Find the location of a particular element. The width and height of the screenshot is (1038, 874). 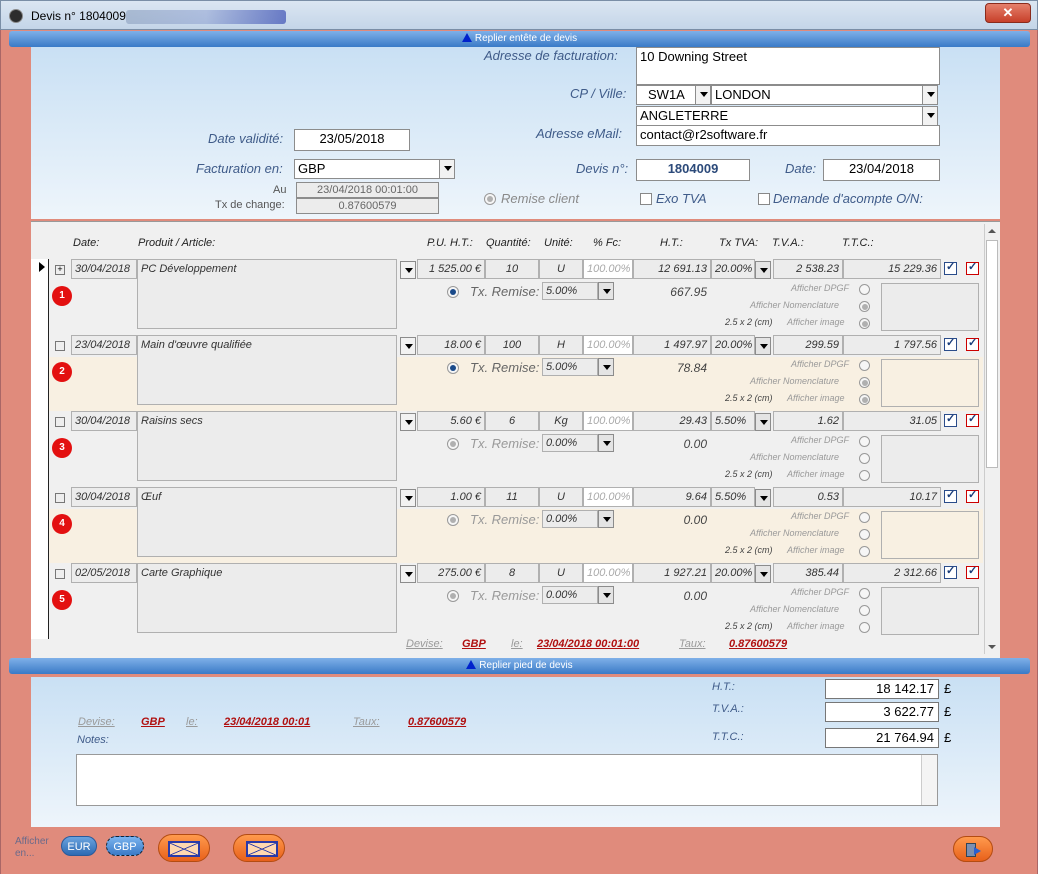

pays-field: ANGLETERRE is located at coordinates (779, 116).